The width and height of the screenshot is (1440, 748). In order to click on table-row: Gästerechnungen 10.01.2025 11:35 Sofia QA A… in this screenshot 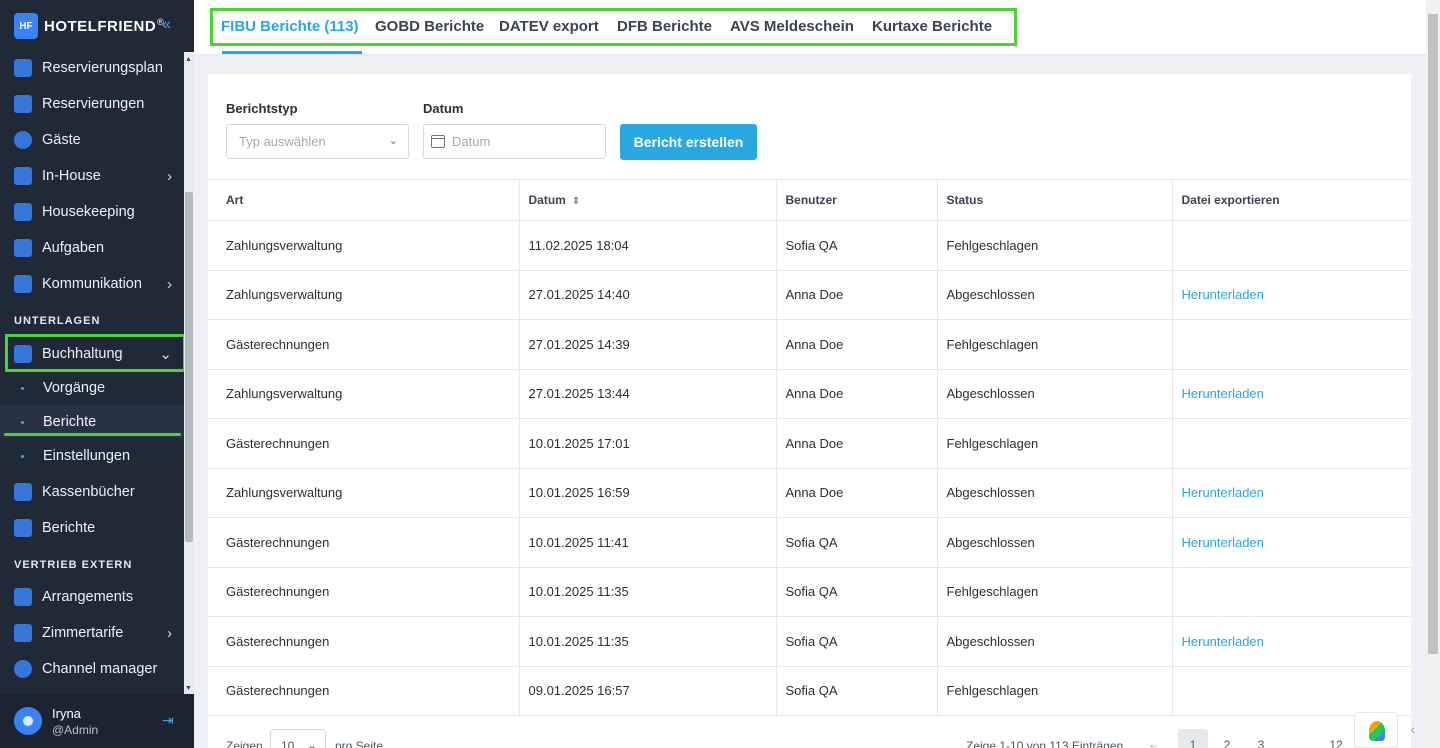, I will do `click(809, 641)`.